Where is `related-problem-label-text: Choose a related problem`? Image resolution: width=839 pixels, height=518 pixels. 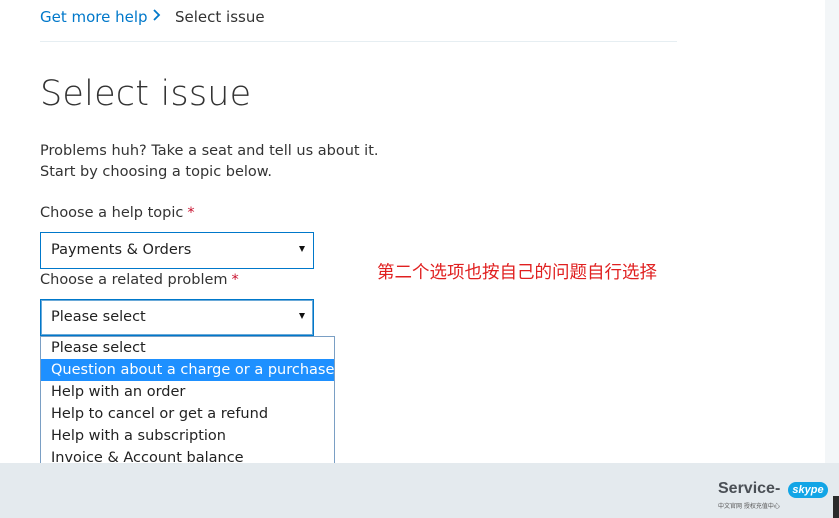 related-problem-label-text: Choose a related problem is located at coordinates (134, 280).